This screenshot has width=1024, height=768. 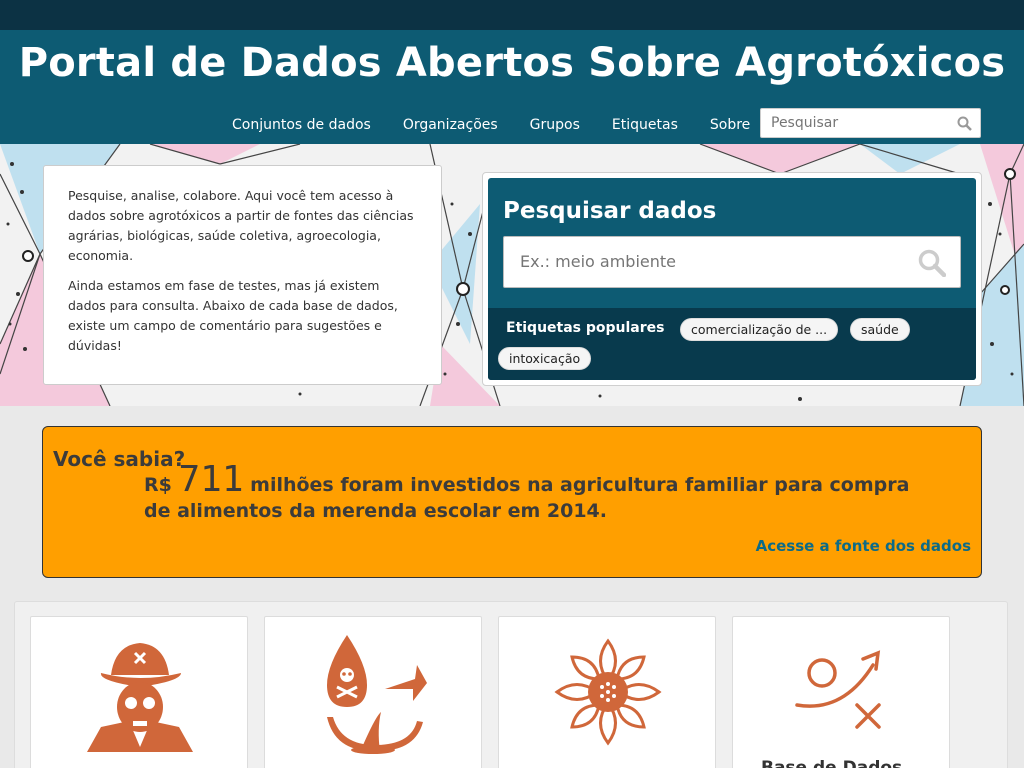 What do you see at coordinates (545, 358) in the screenshot?
I see `tag-intoxicacao: intoxicação` at bounding box center [545, 358].